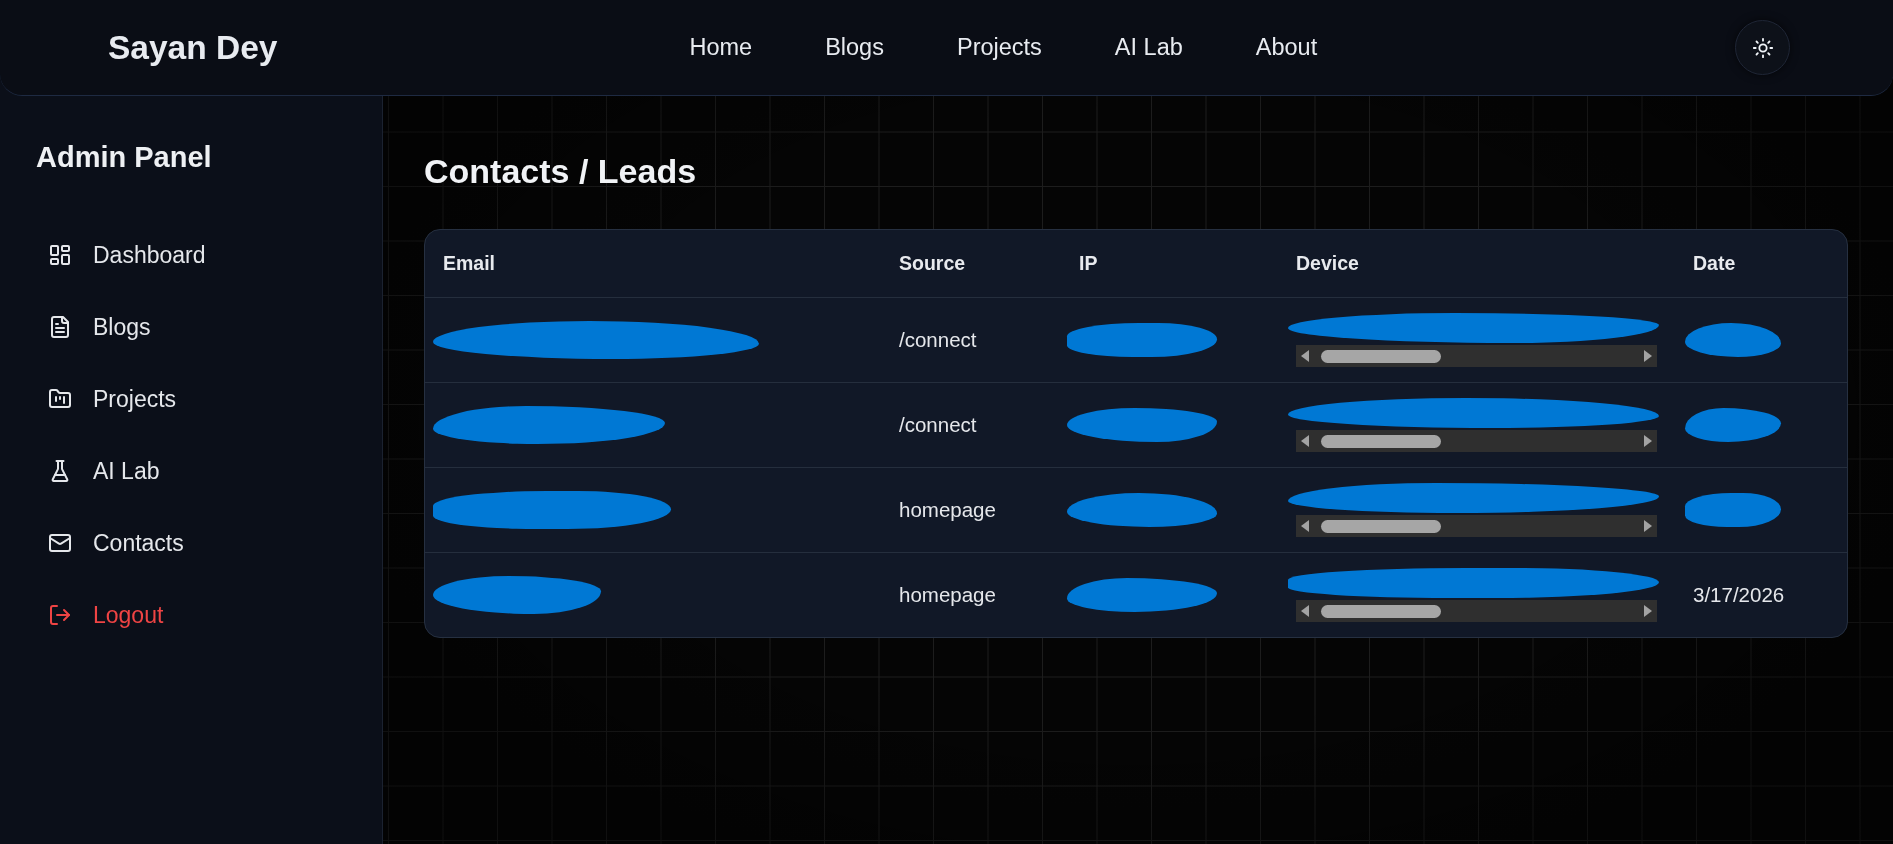 The width and height of the screenshot is (1893, 844). I want to click on sidebar-item: Logout, so click(106, 615).